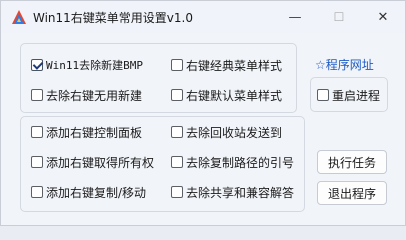 Image resolution: width=406 pixels, height=240 pixels. Describe the element at coordinates (240, 162) in the screenshot. I see `checkbox-label: 去除复制路径的引号` at that location.